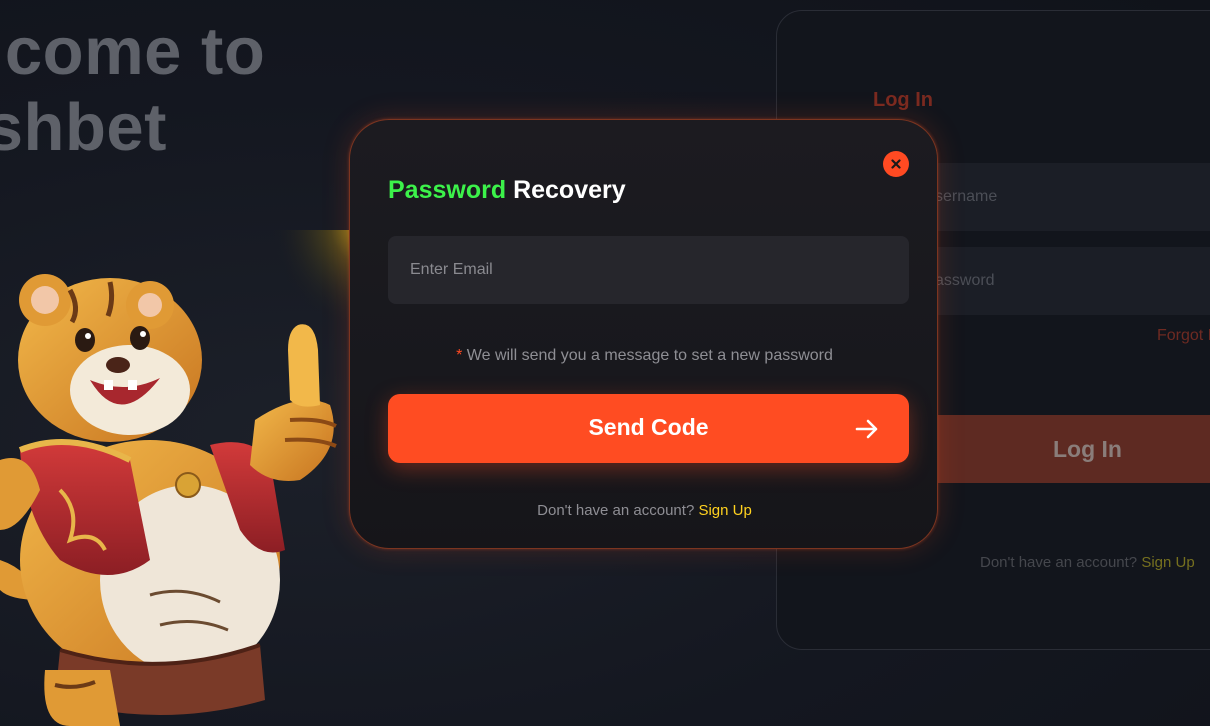 Image resolution: width=1210 pixels, height=726 pixels. What do you see at coordinates (724, 510) in the screenshot?
I see `signup-link: Sign Up` at bounding box center [724, 510].